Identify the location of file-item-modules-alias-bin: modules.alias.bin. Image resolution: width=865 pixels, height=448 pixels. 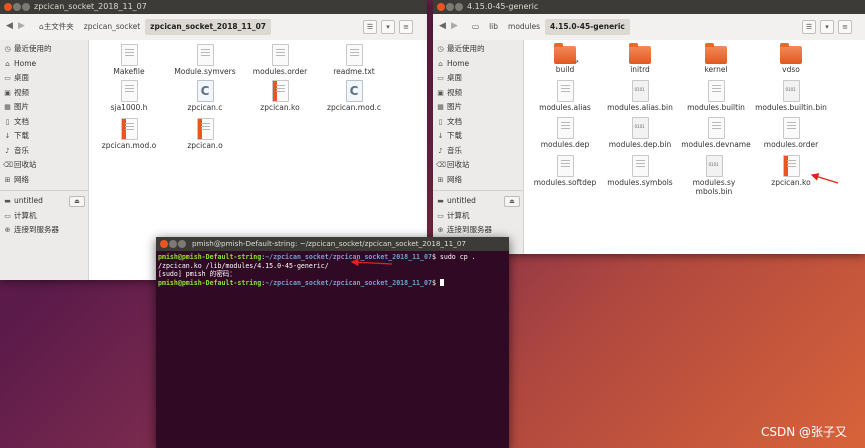
(640, 96).